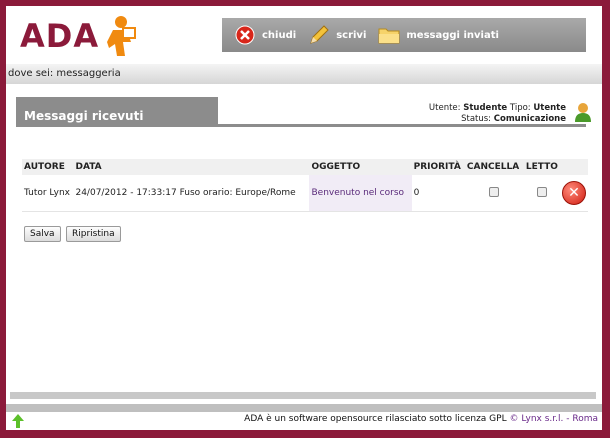  Describe the element at coordinates (452, 35) in the screenshot. I see `sent-messages-label: messaggi inviati` at that location.